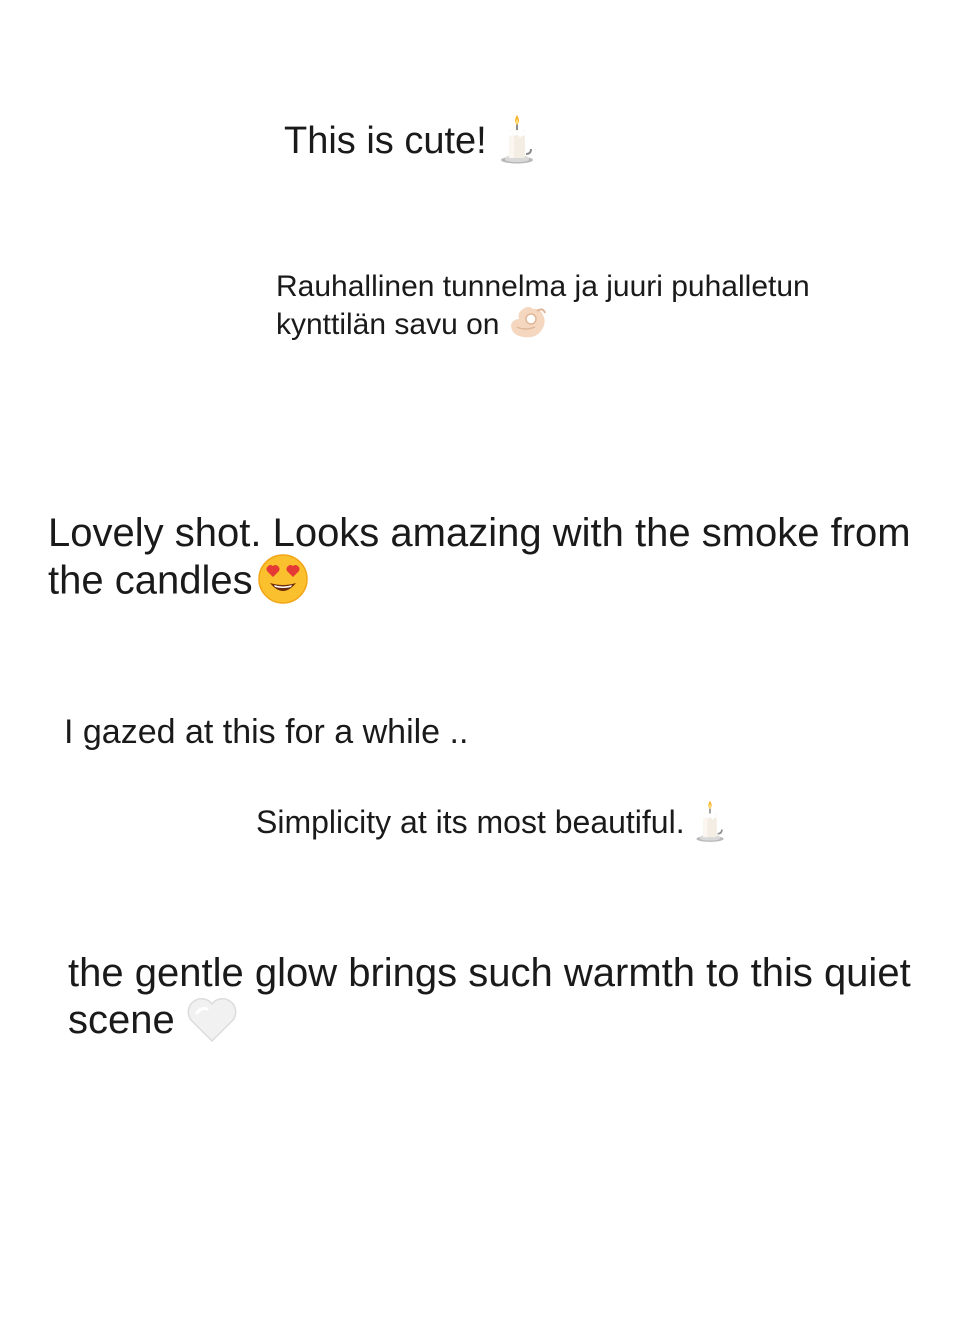  I want to click on comment-1: This is cute!, so click(410, 141).